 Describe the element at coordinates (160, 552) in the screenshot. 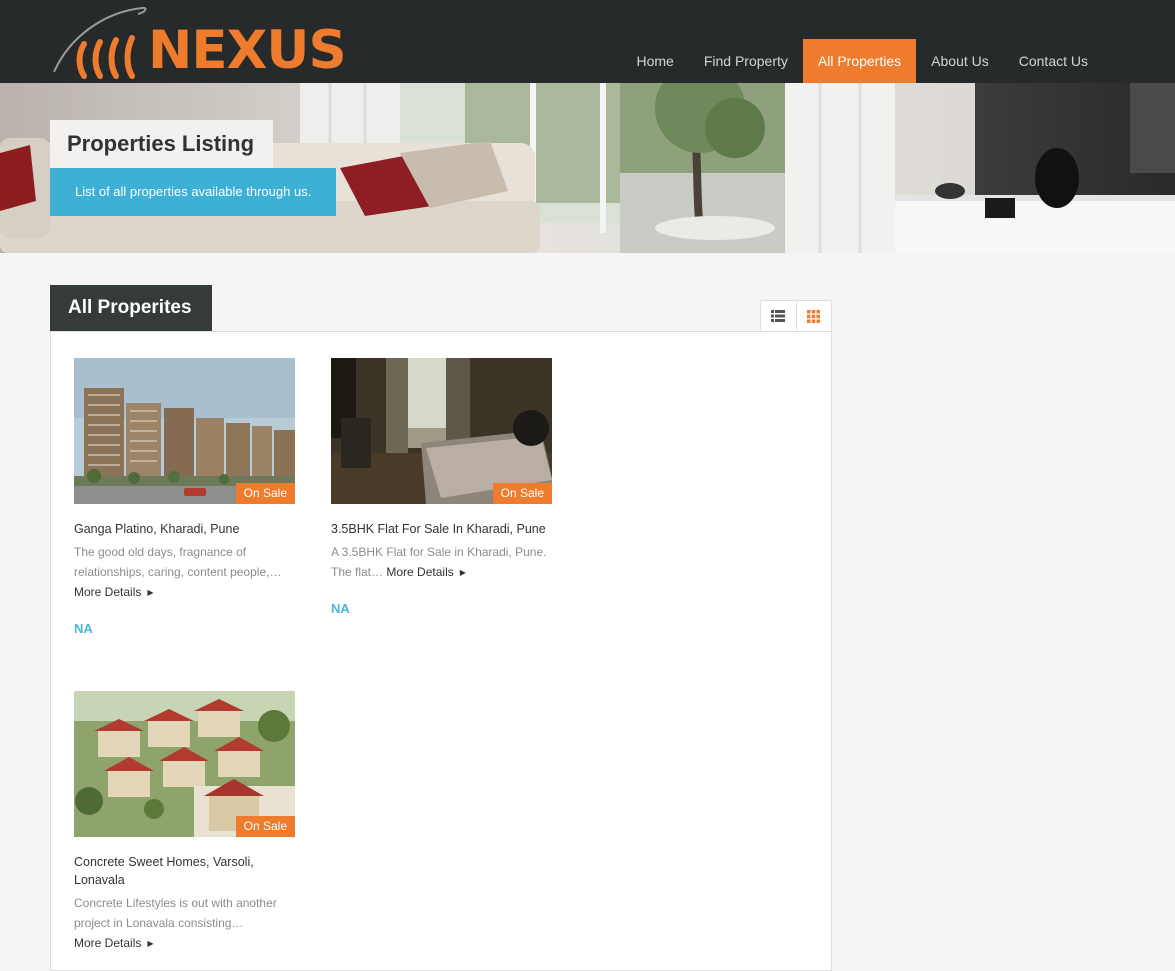

I see `description-line: The good old days, fragnance of` at that location.